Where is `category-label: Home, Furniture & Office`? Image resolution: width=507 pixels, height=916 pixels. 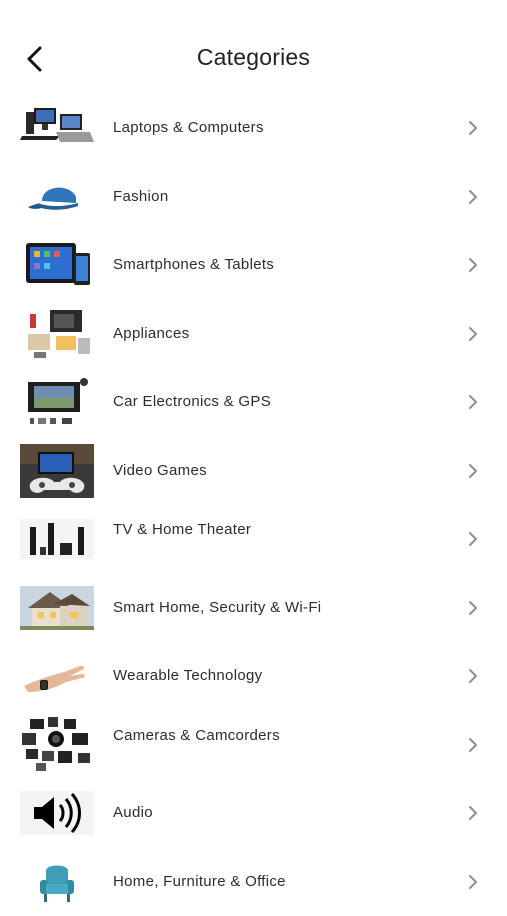
category-label: Home, Furniture & Office is located at coordinates (199, 881).